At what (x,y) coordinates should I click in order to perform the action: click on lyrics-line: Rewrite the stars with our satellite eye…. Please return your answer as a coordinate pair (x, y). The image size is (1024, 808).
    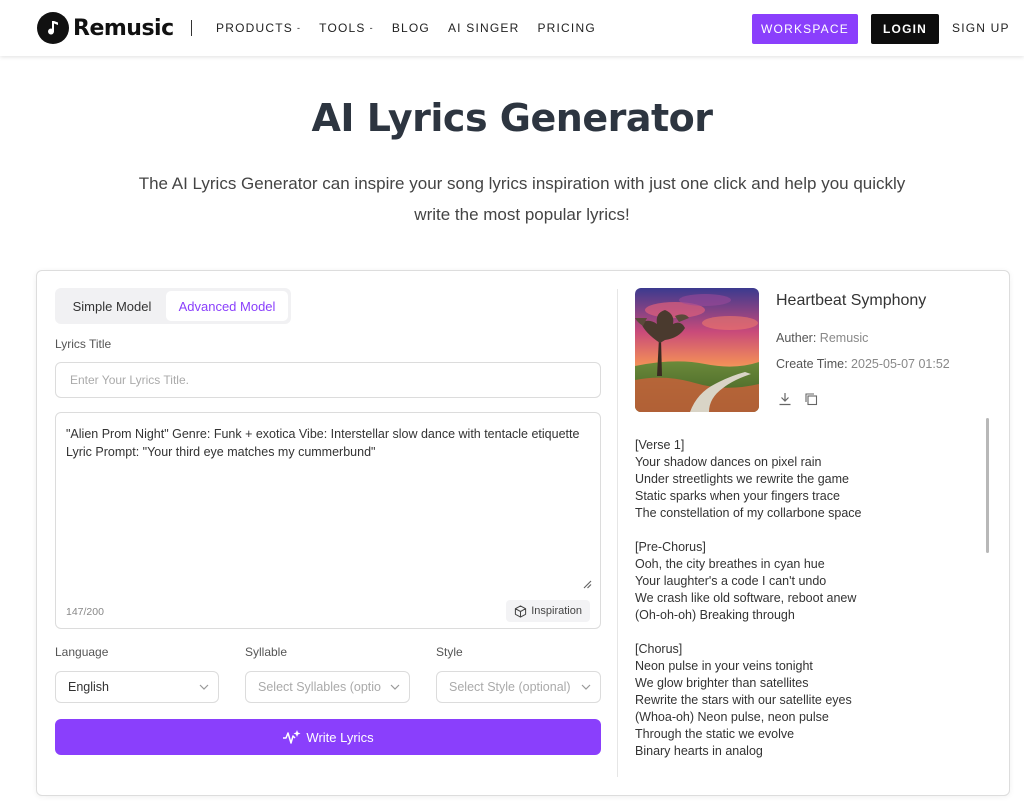
    Looking at the image, I should click on (743, 700).